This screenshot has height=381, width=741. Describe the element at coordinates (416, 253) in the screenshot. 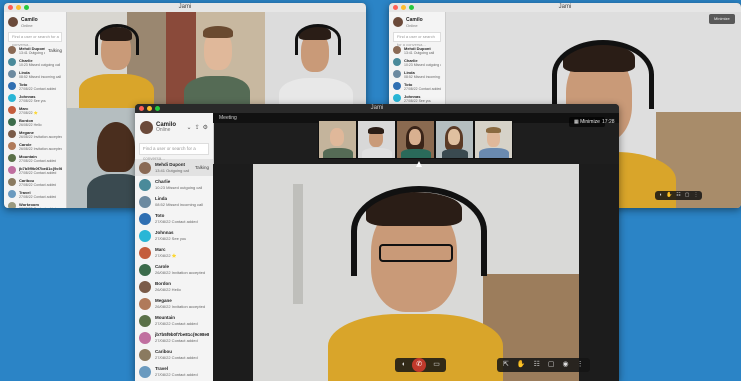

I see `glasses` at that location.